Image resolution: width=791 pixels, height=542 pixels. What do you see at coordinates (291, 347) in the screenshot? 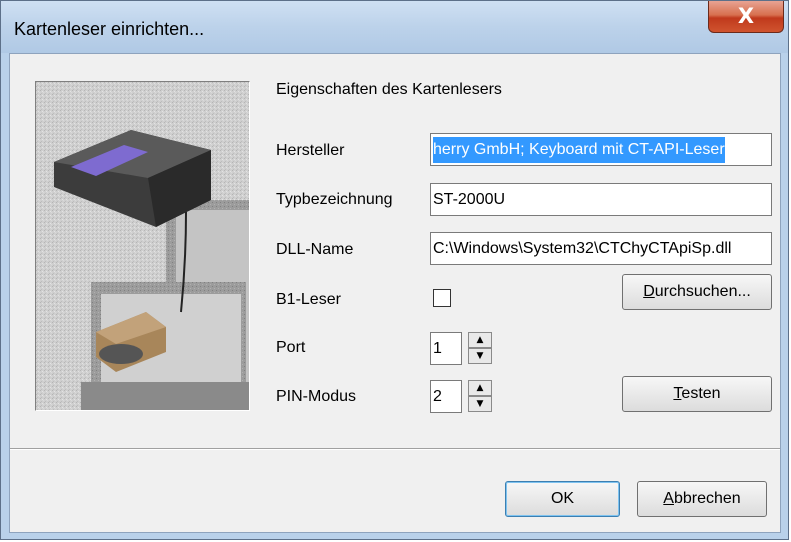
I see `port-label: Port` at bounding box center [291, 347].